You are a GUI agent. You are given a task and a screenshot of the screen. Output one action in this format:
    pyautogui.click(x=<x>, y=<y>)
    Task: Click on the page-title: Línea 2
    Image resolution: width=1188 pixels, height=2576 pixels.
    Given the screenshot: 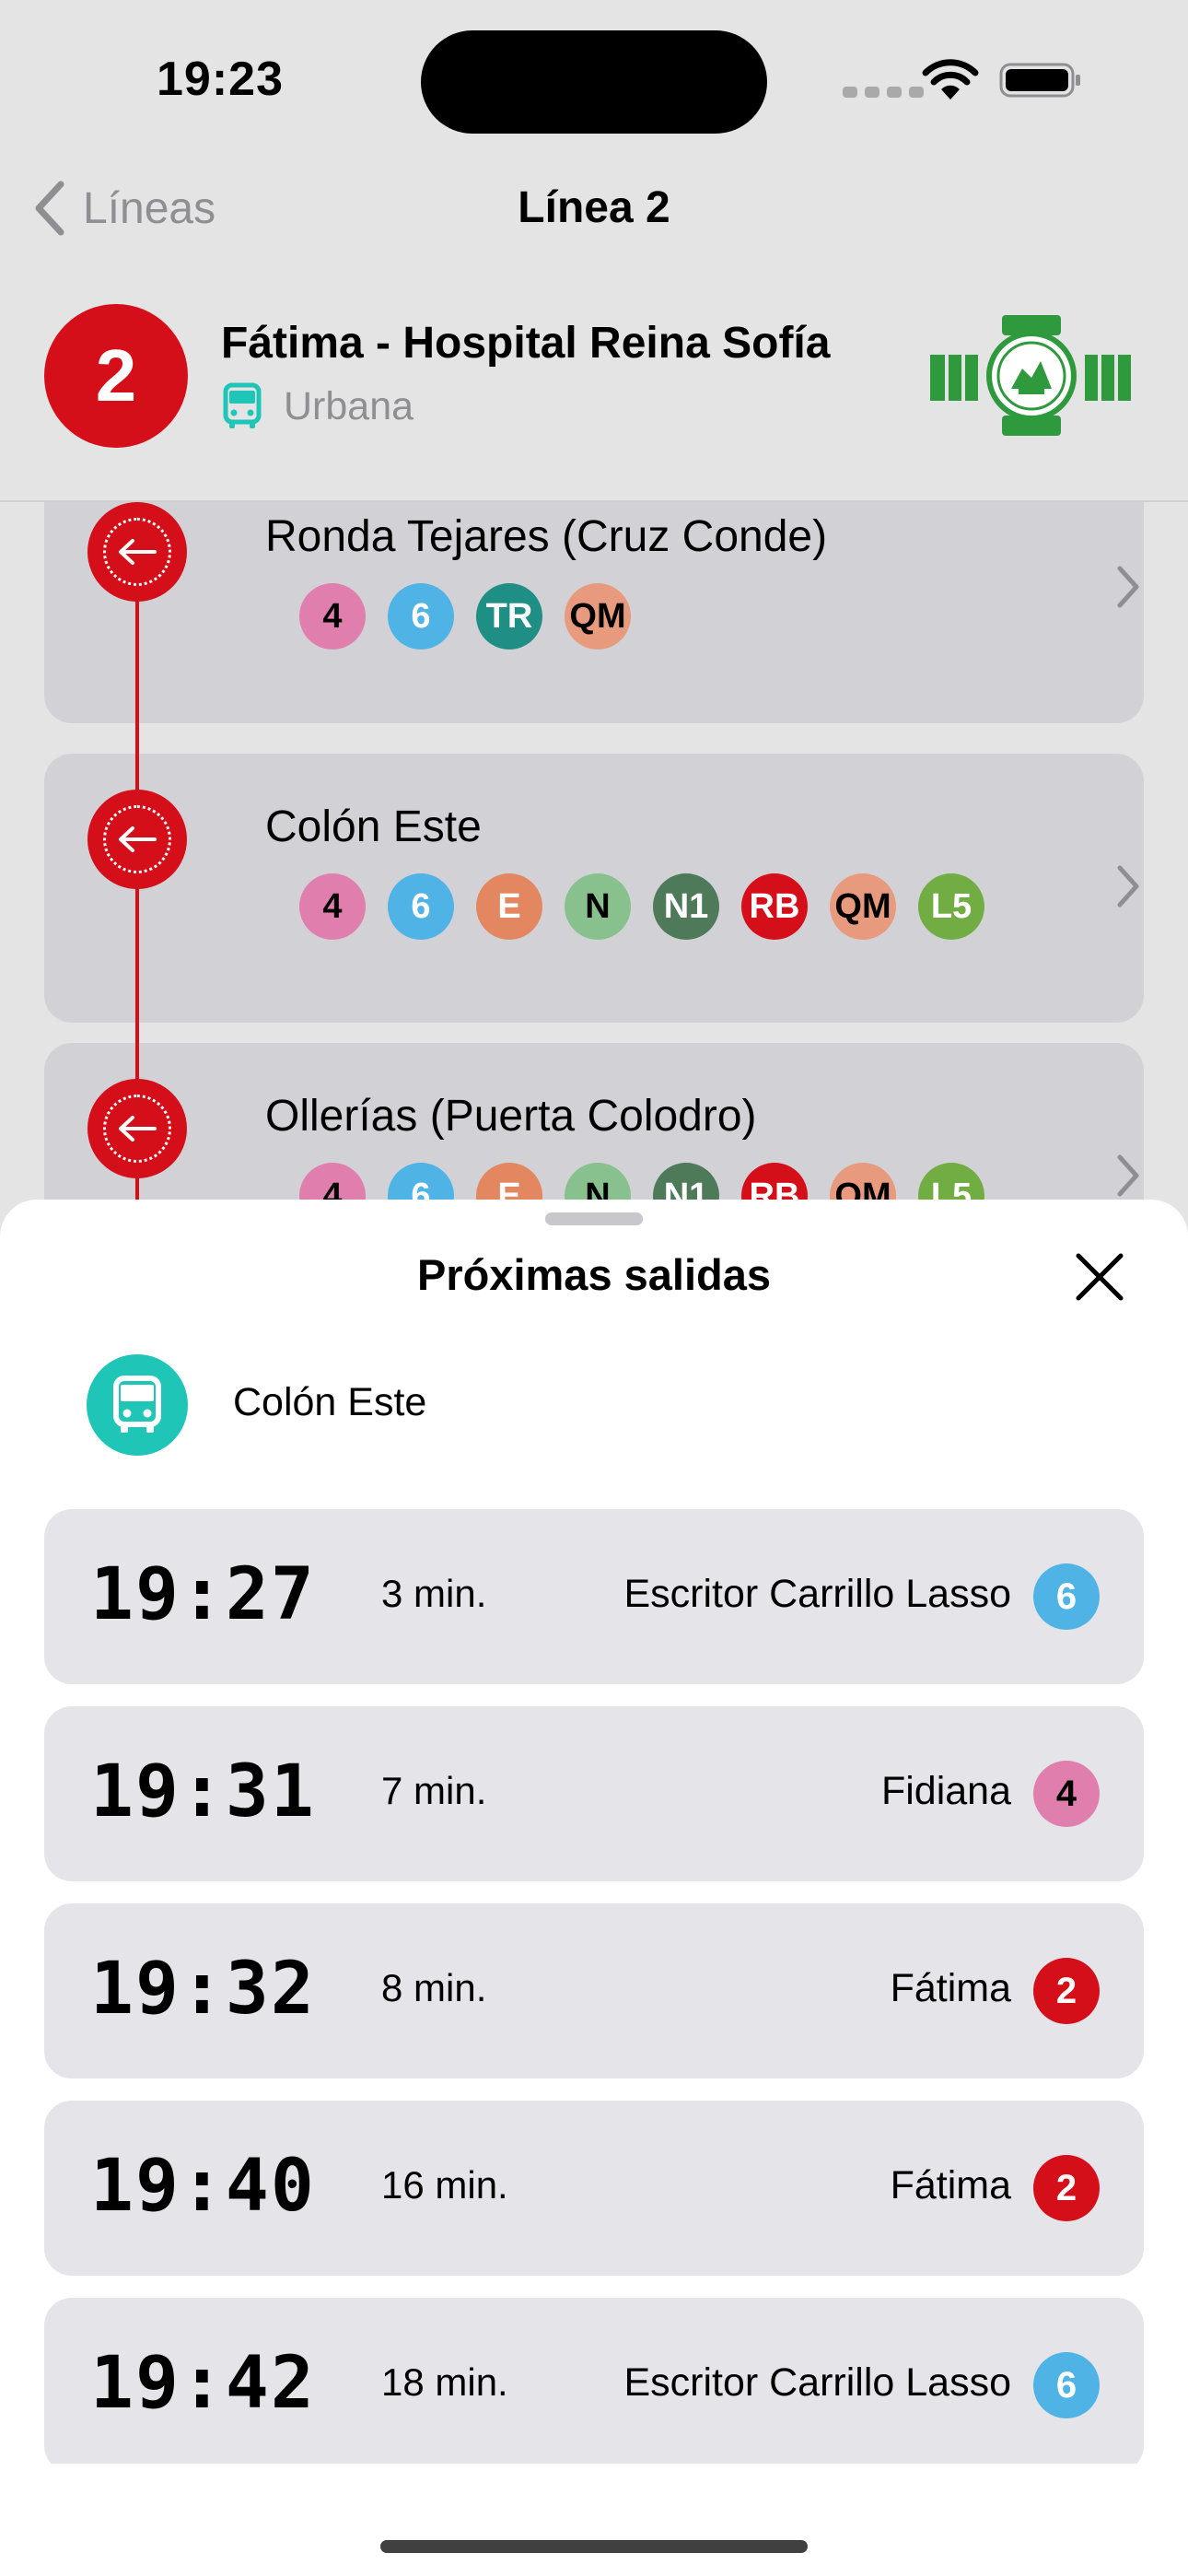 What is the action you would take?
    pyautogui.click(x=594, y=207)
    